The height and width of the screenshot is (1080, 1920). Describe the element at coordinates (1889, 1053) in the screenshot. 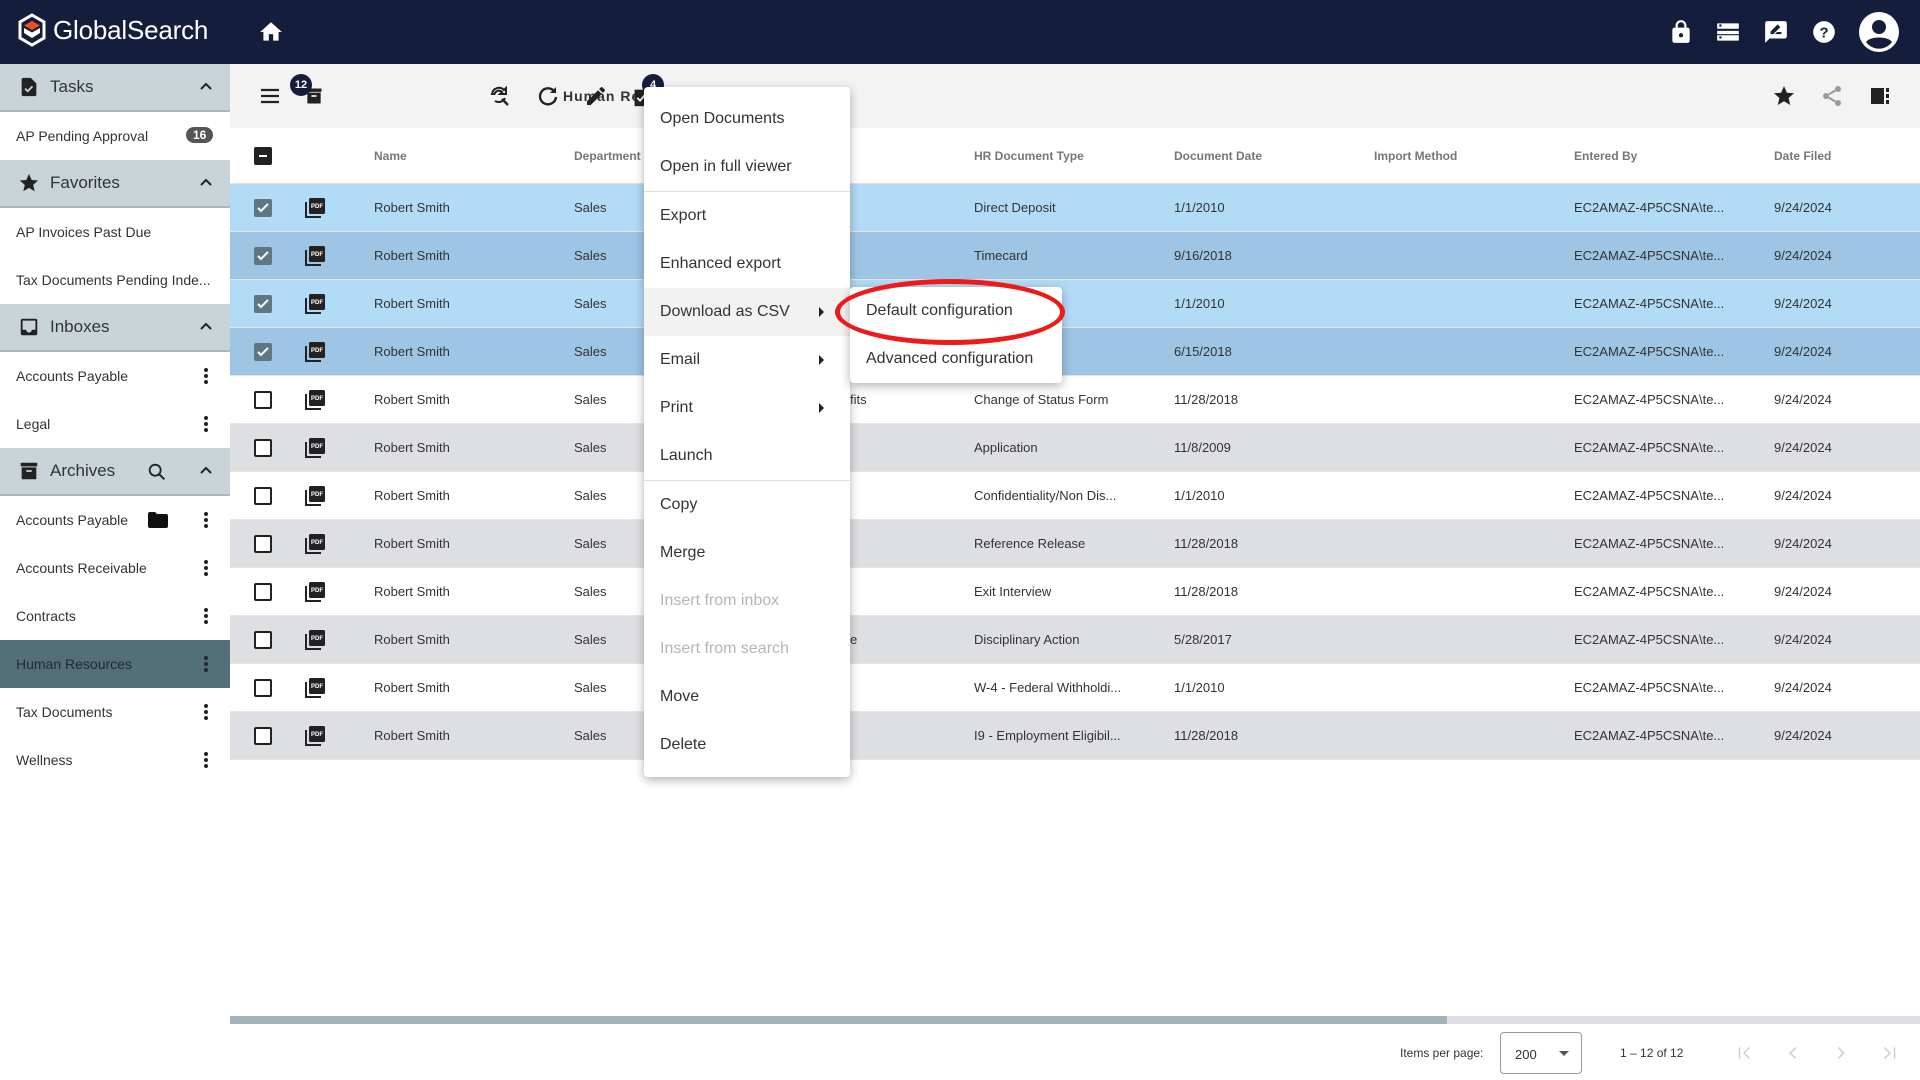

I see `last-page-icon` at that location.